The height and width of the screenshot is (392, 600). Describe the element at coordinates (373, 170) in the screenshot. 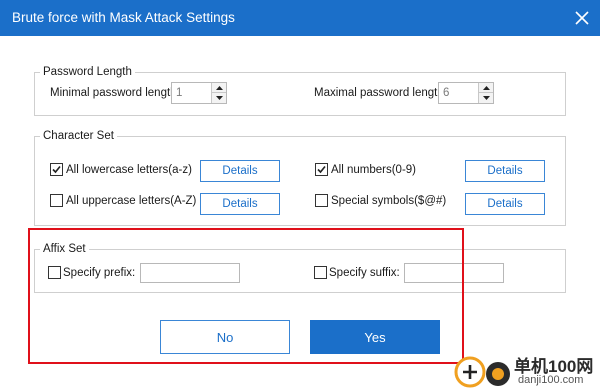

I see `numbers-label: All numbers(0-9)` at that location.